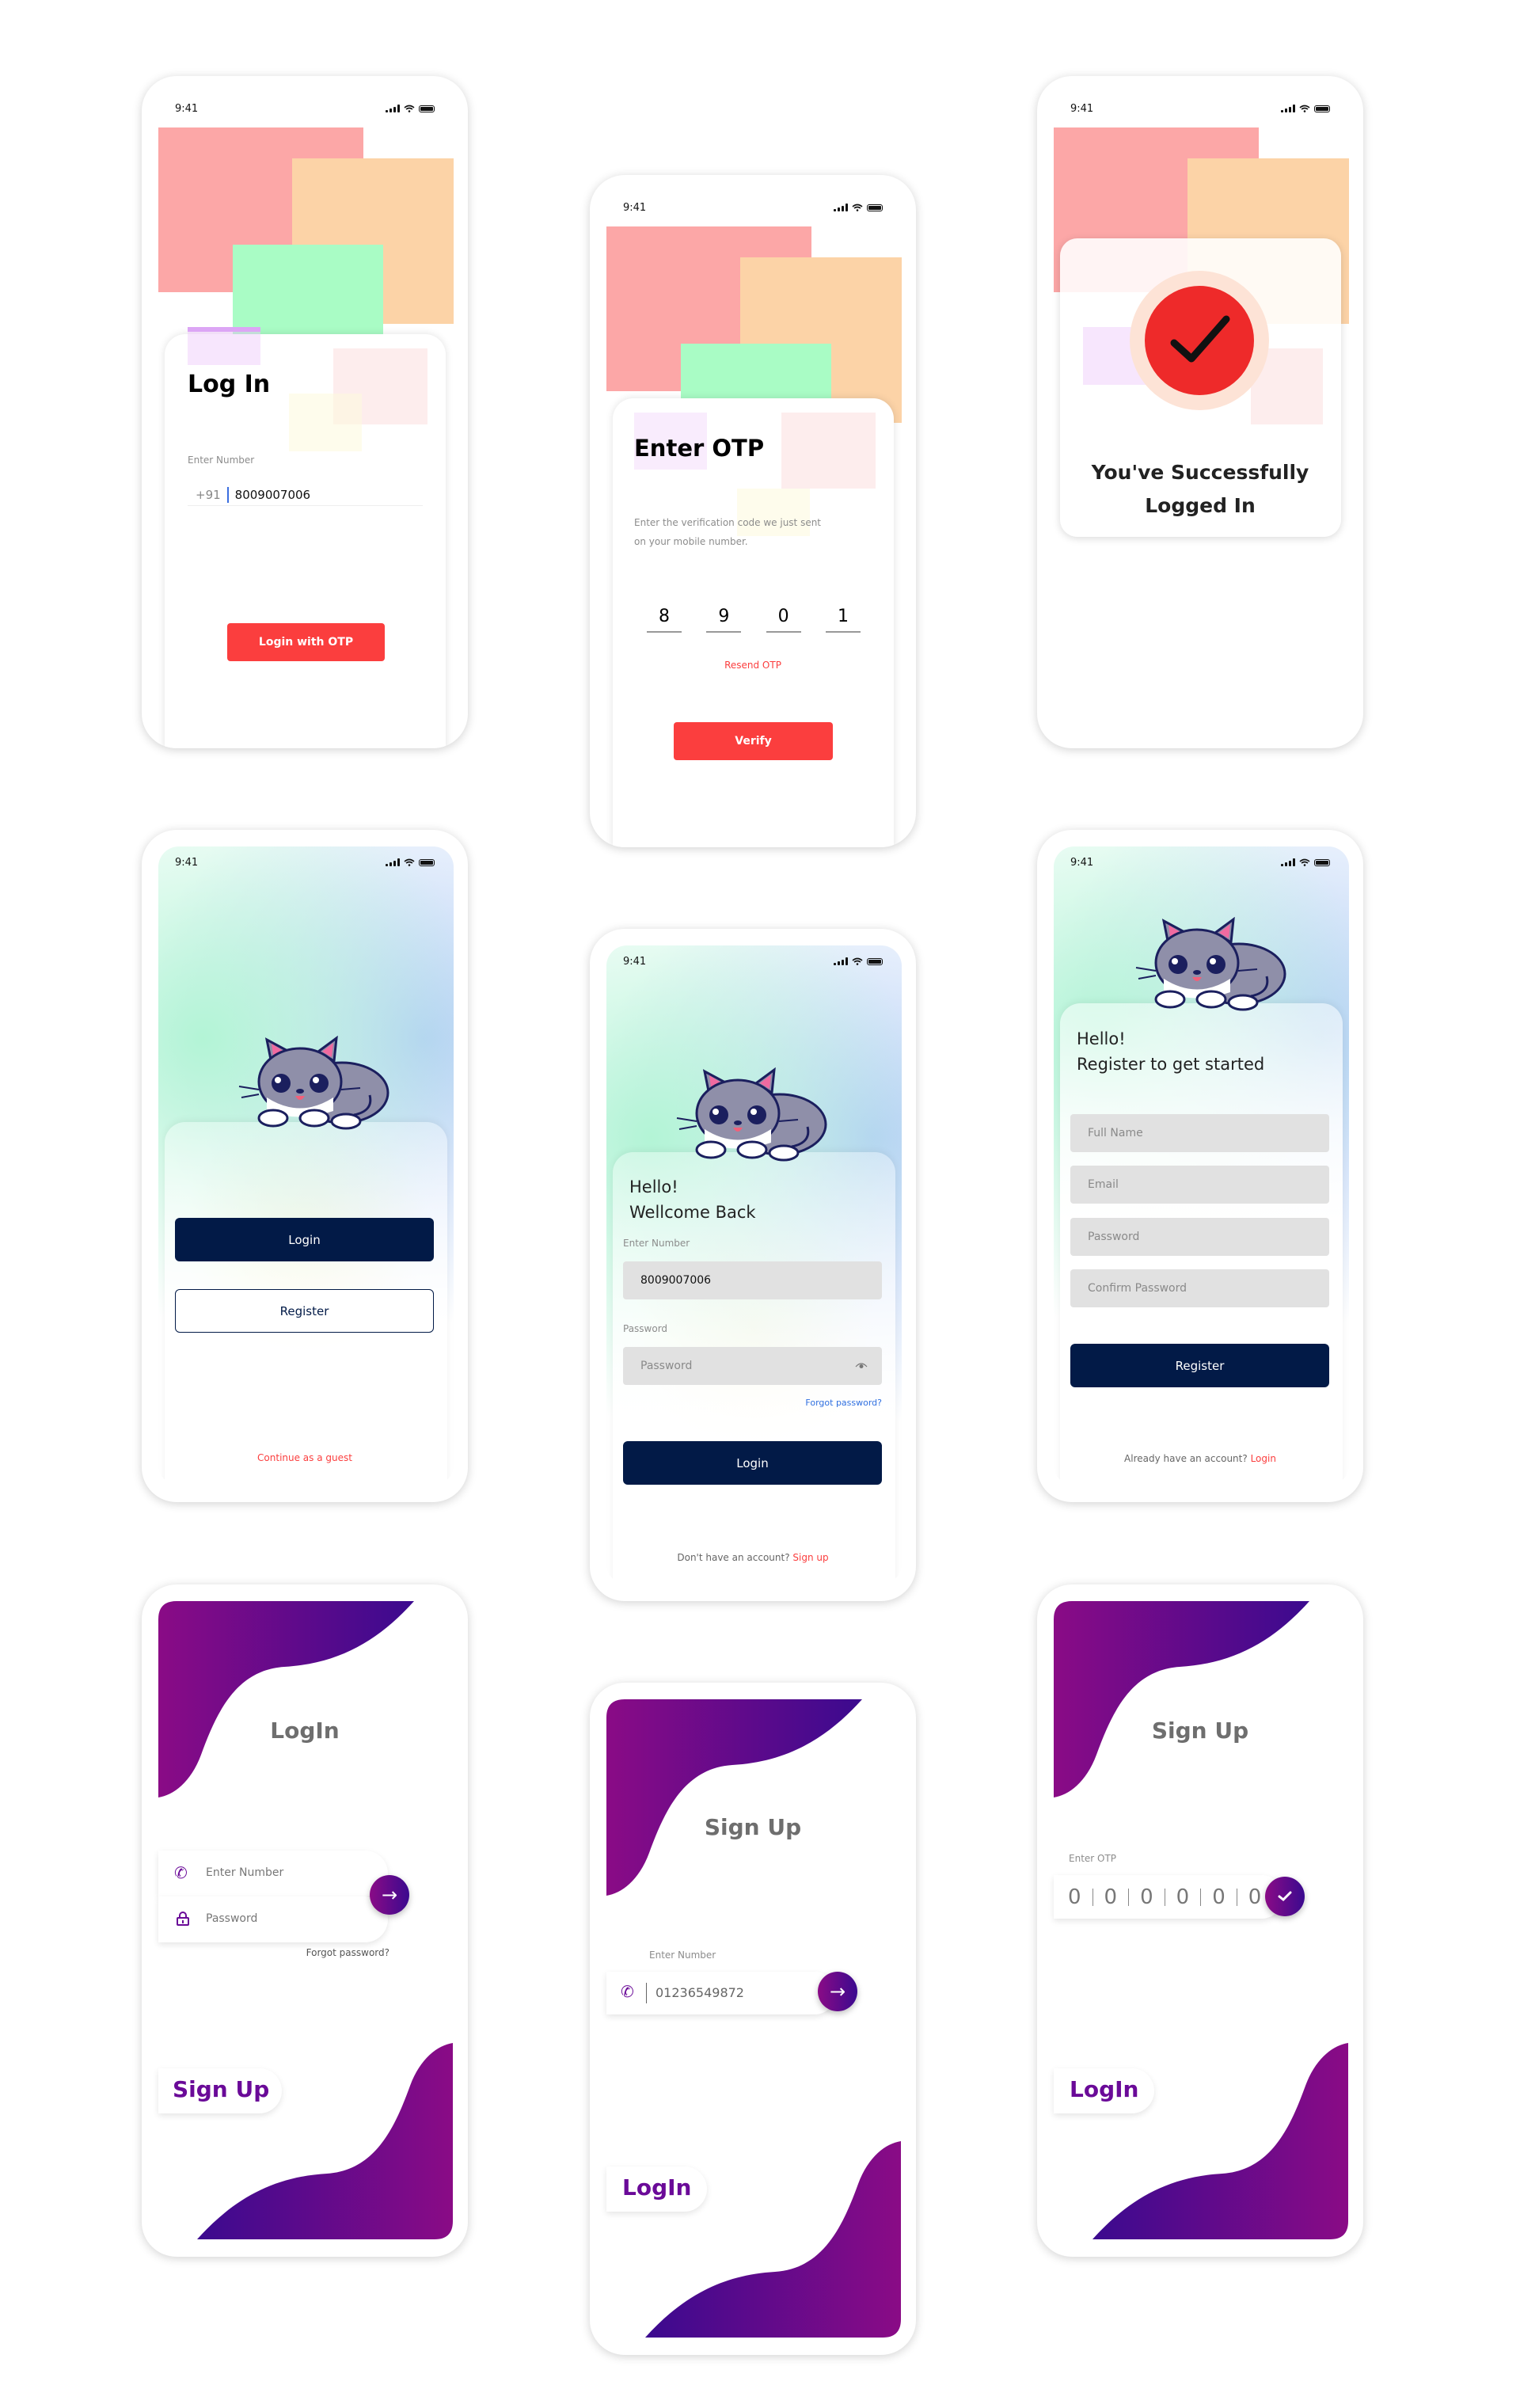 The width and height of the screenshot is (1520, 2408). Describe the element at coordinates (645, 1328) in the screenshot. I see `password-label: Password` at that location.